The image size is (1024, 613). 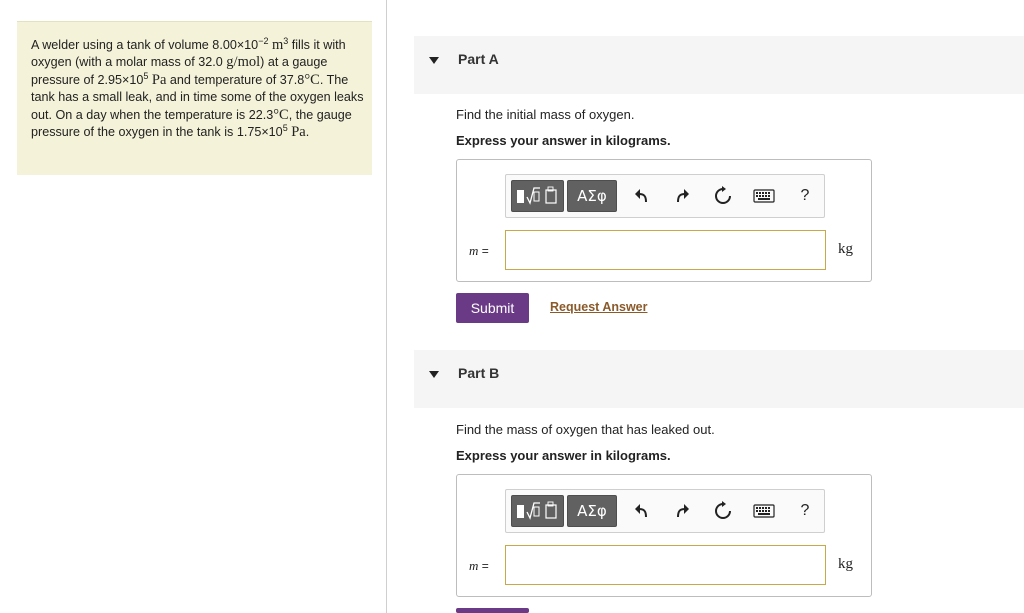 What do you see at coordinates (563, 140) in the screenshot?
I see `part-a-instruction: Express your answer in kilograms.` at bounding box center [563, 140].